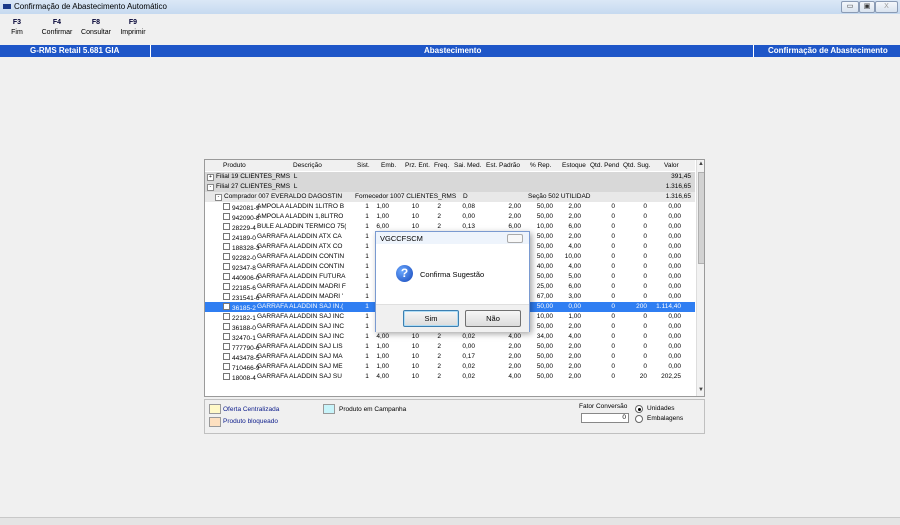 This screenshot has height=525, width=900. What do you see at coordinates (613, 296) in the screenshot?
I see `pend-cell: 0` at bounding box center [613, 296].